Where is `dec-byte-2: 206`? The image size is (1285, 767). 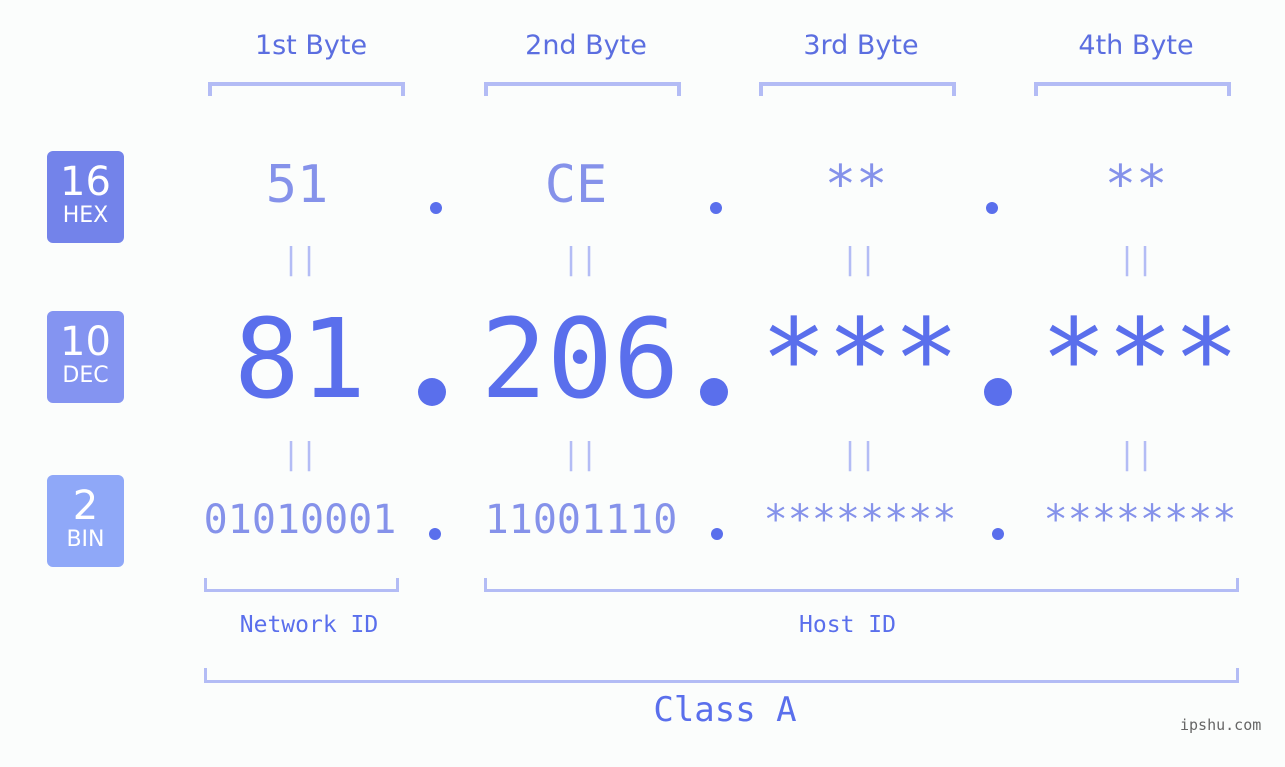
dec-byte-2: 206 is located at coordinates (580, 359).